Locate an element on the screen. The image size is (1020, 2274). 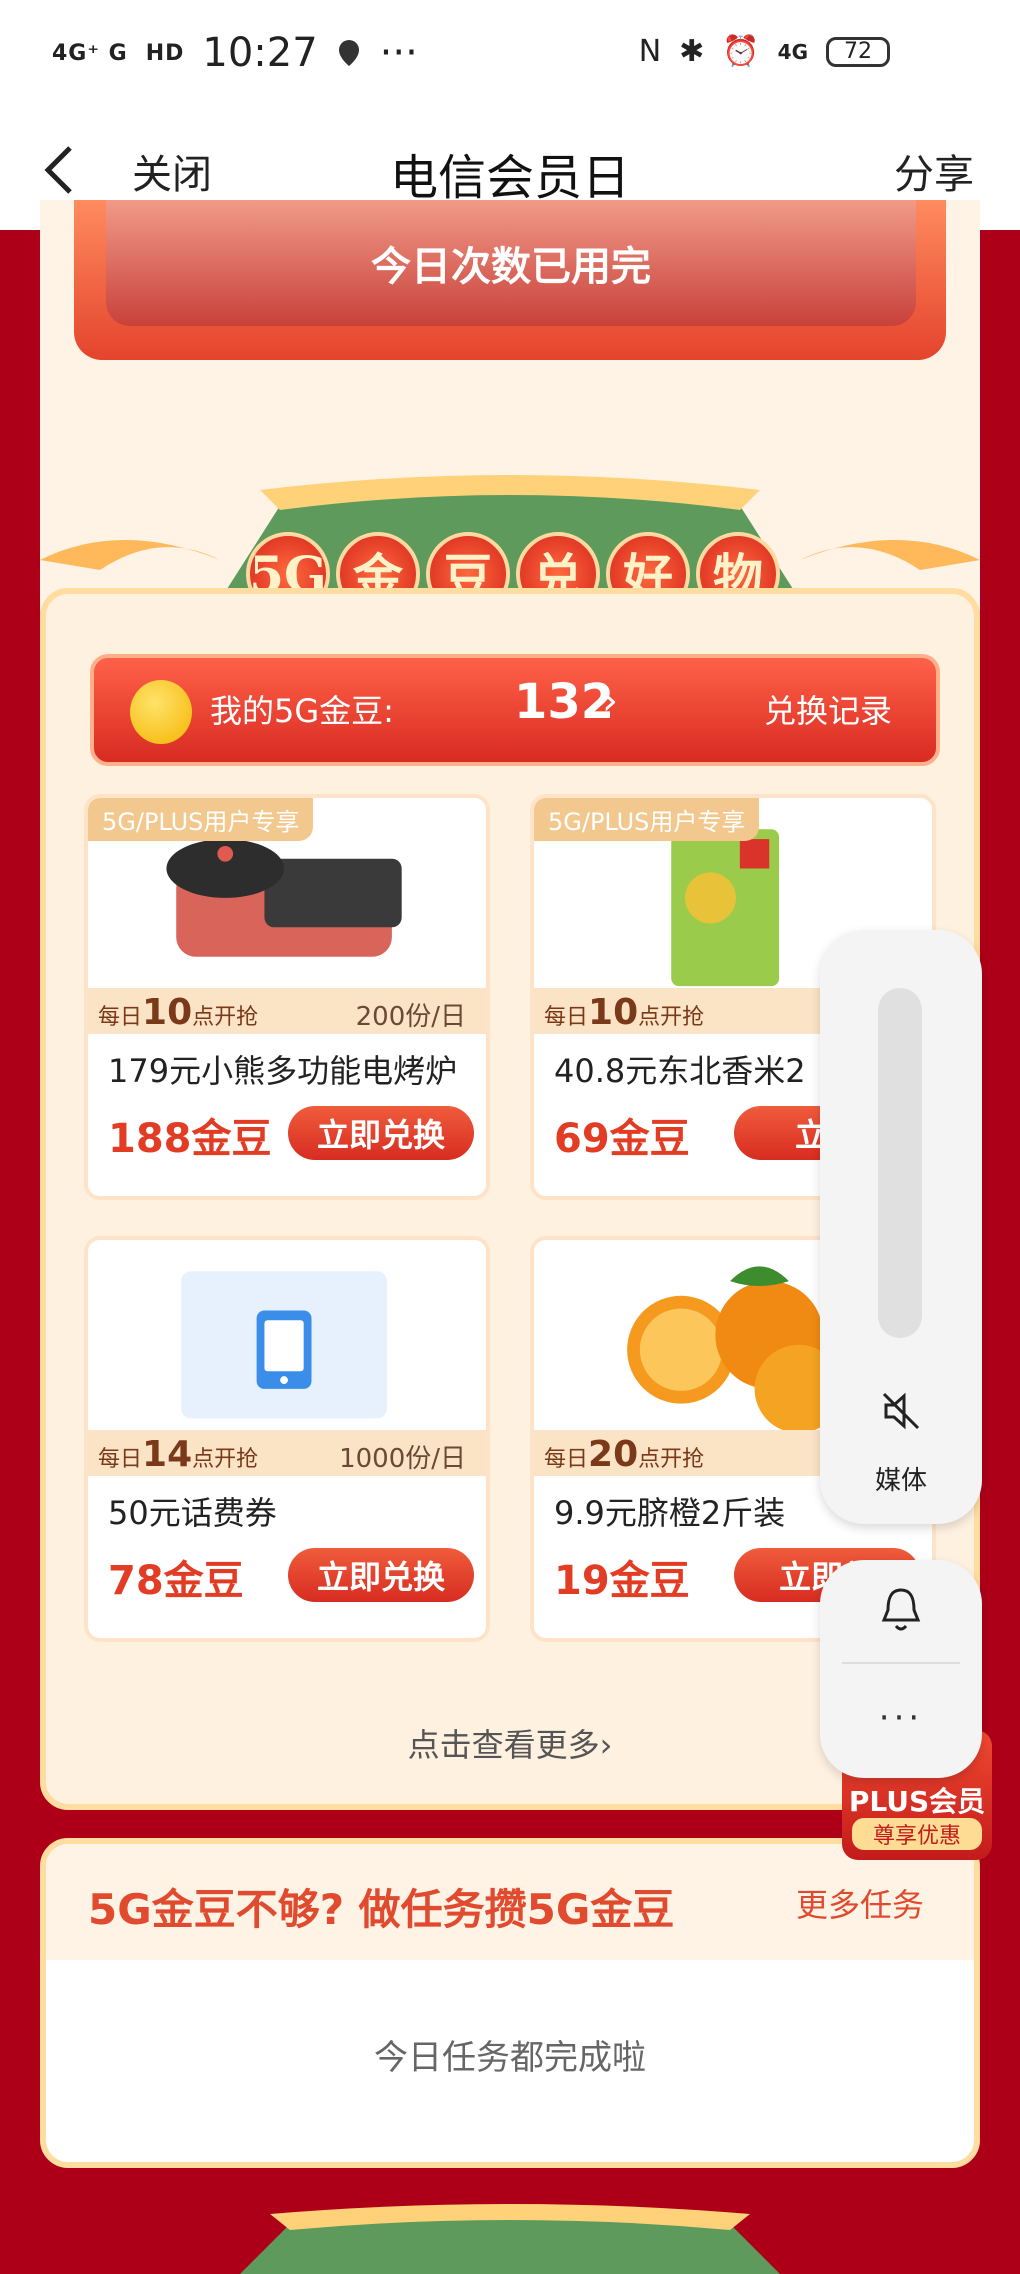
product-name: 179元小熊多功能电烤炉 is located at coordinates (283, 1071).